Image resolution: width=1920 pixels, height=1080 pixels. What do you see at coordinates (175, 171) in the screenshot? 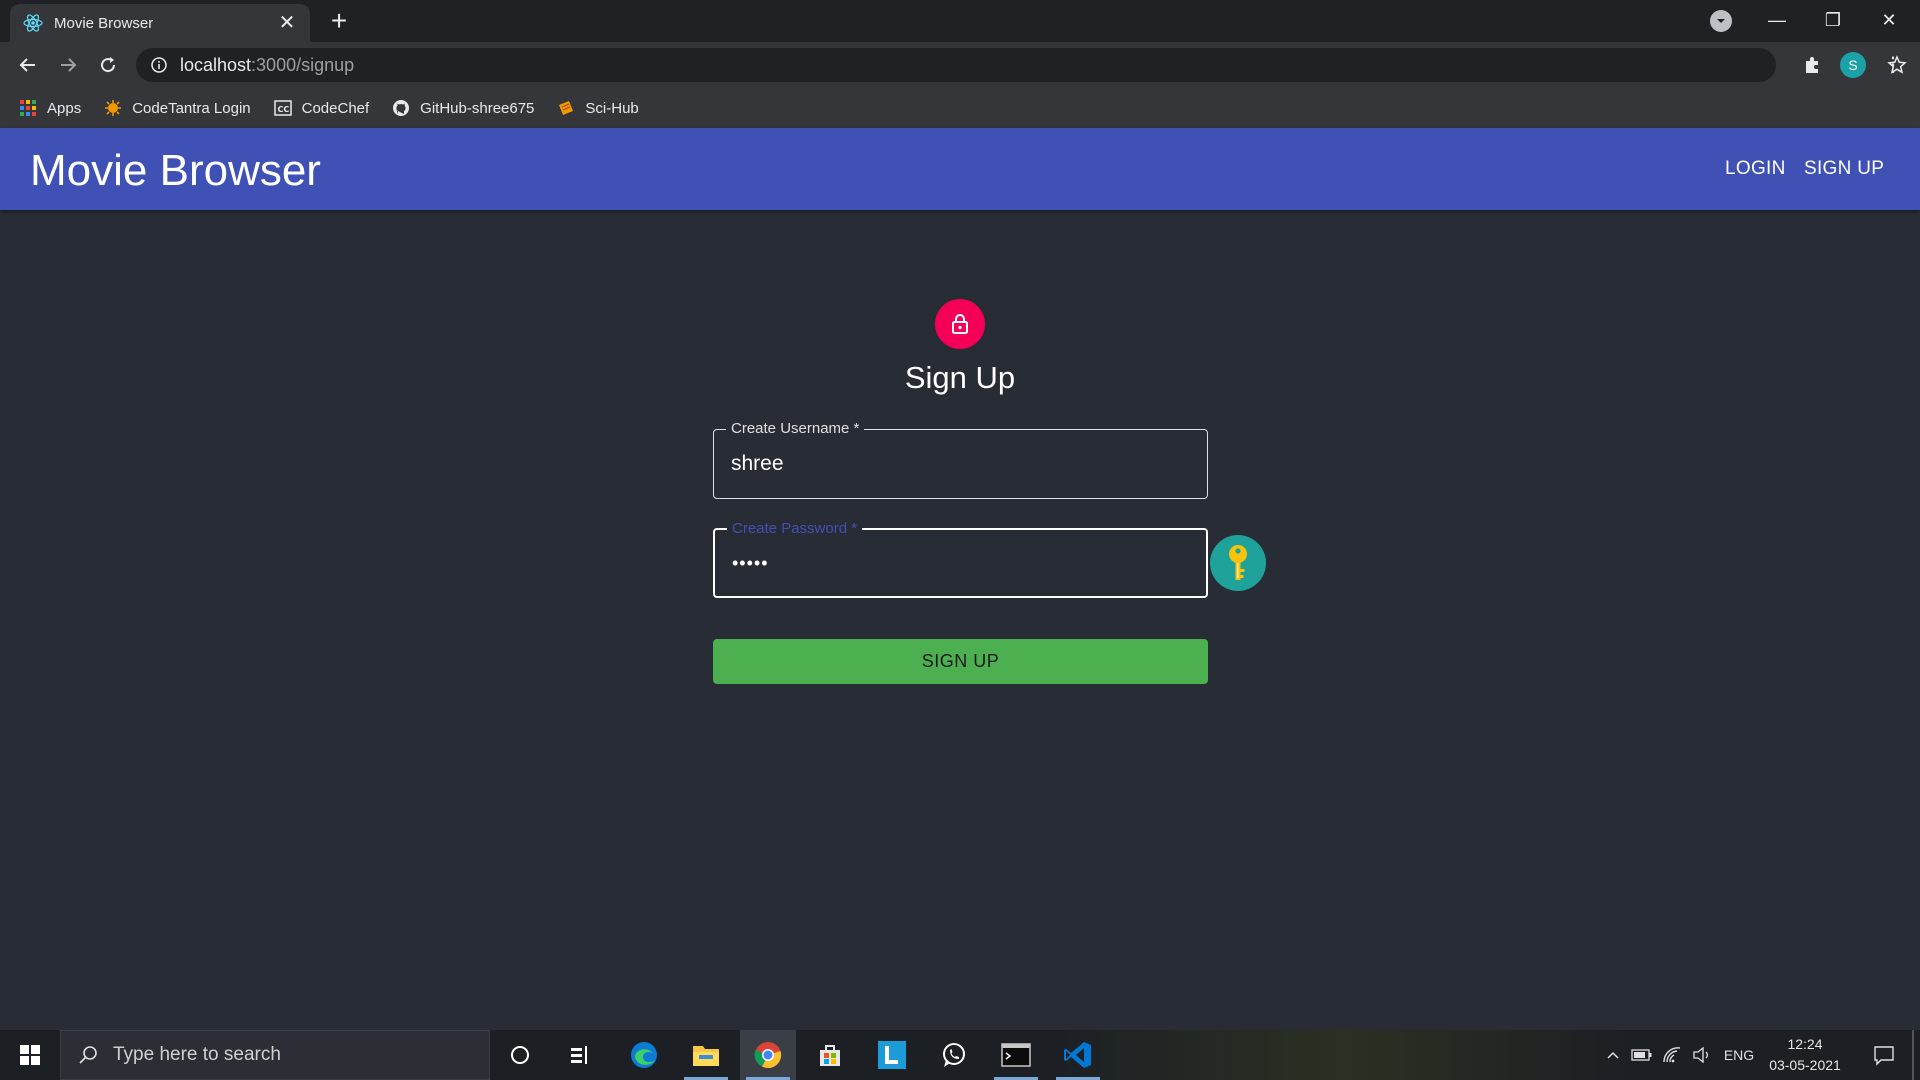
I see `app-title: Movie Browser` at bounding box center [175, 171].